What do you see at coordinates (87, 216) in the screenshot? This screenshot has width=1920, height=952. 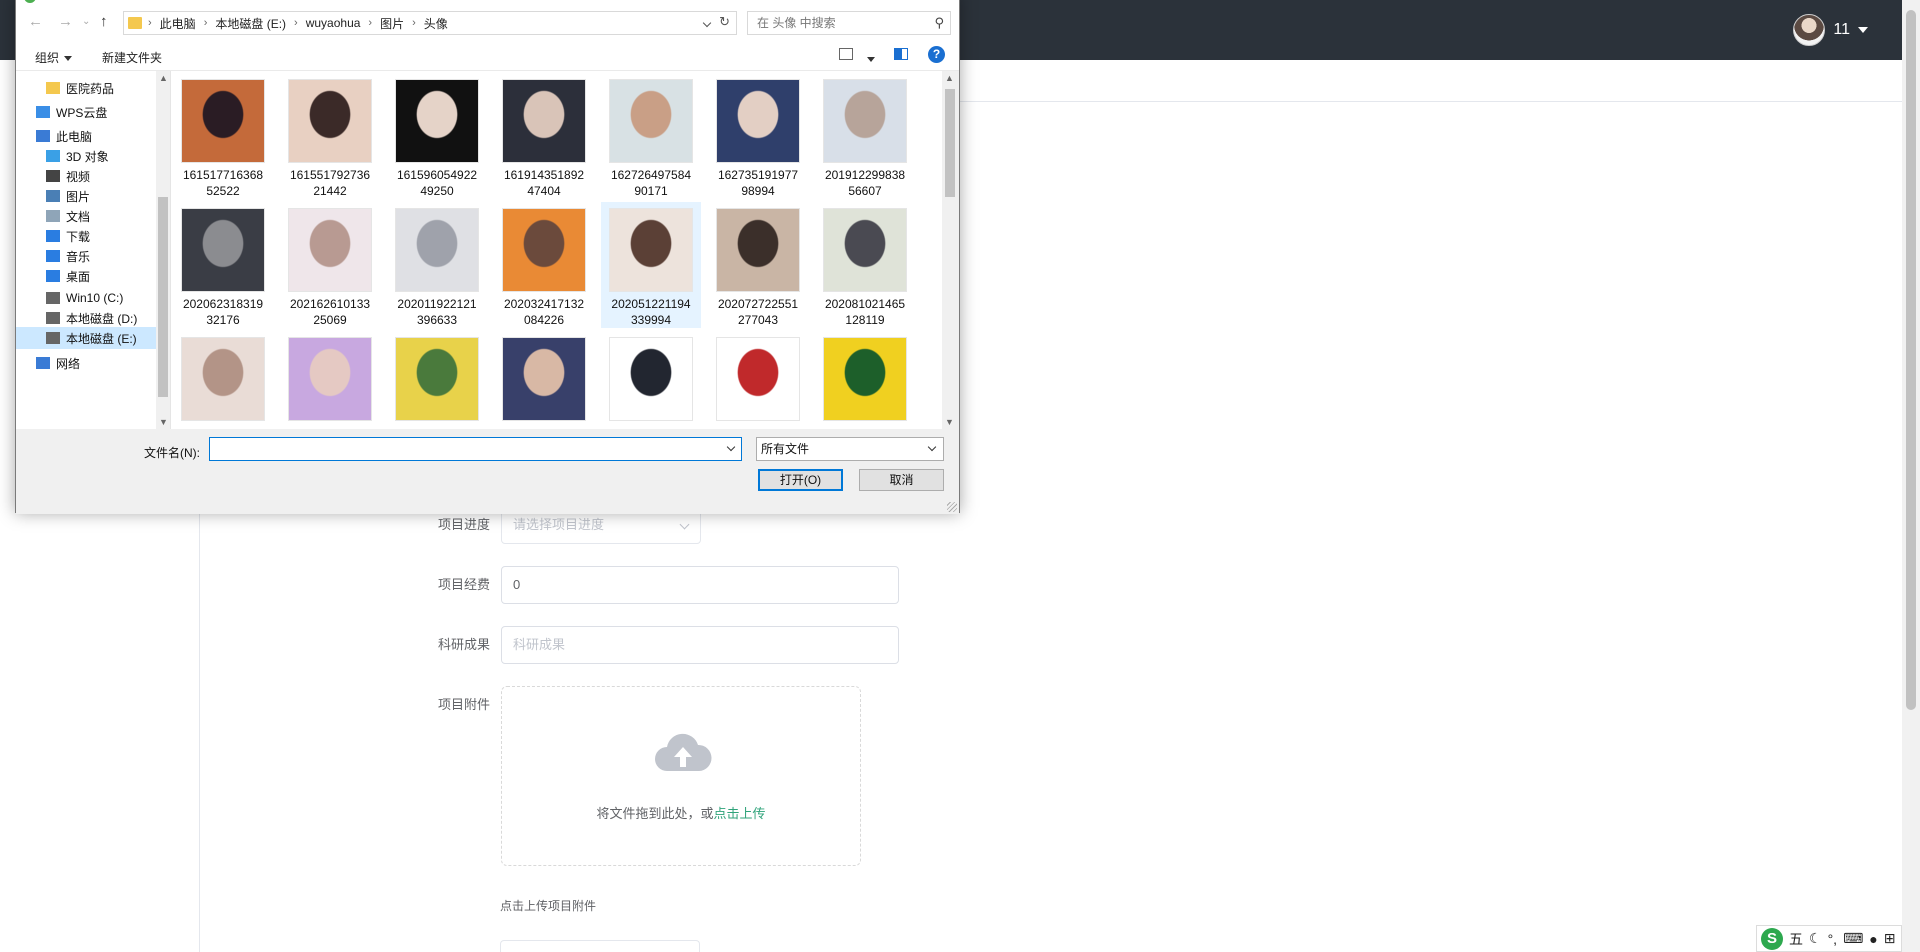 I see `nav-item: 文档` at bounding box center [87, 216].